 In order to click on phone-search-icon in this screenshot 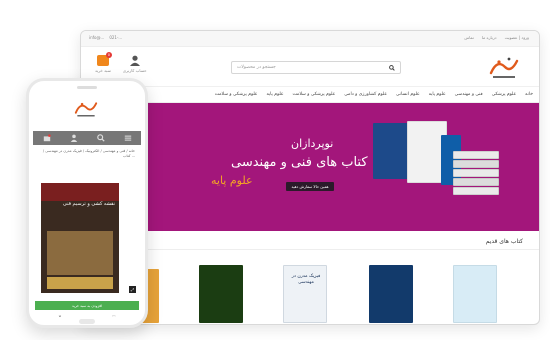, I will do `click(100, 138)`.